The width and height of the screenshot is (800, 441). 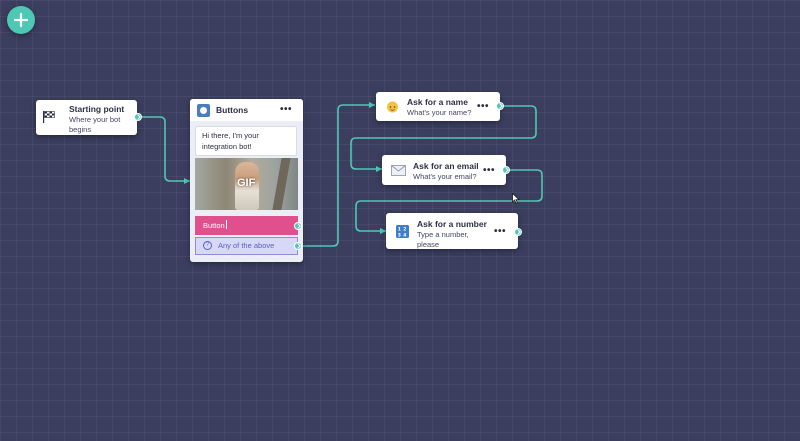 What do you see at coordinates (138, 117) in the screenshot?
I see `start-output-port` at bounding box center [138, 117].